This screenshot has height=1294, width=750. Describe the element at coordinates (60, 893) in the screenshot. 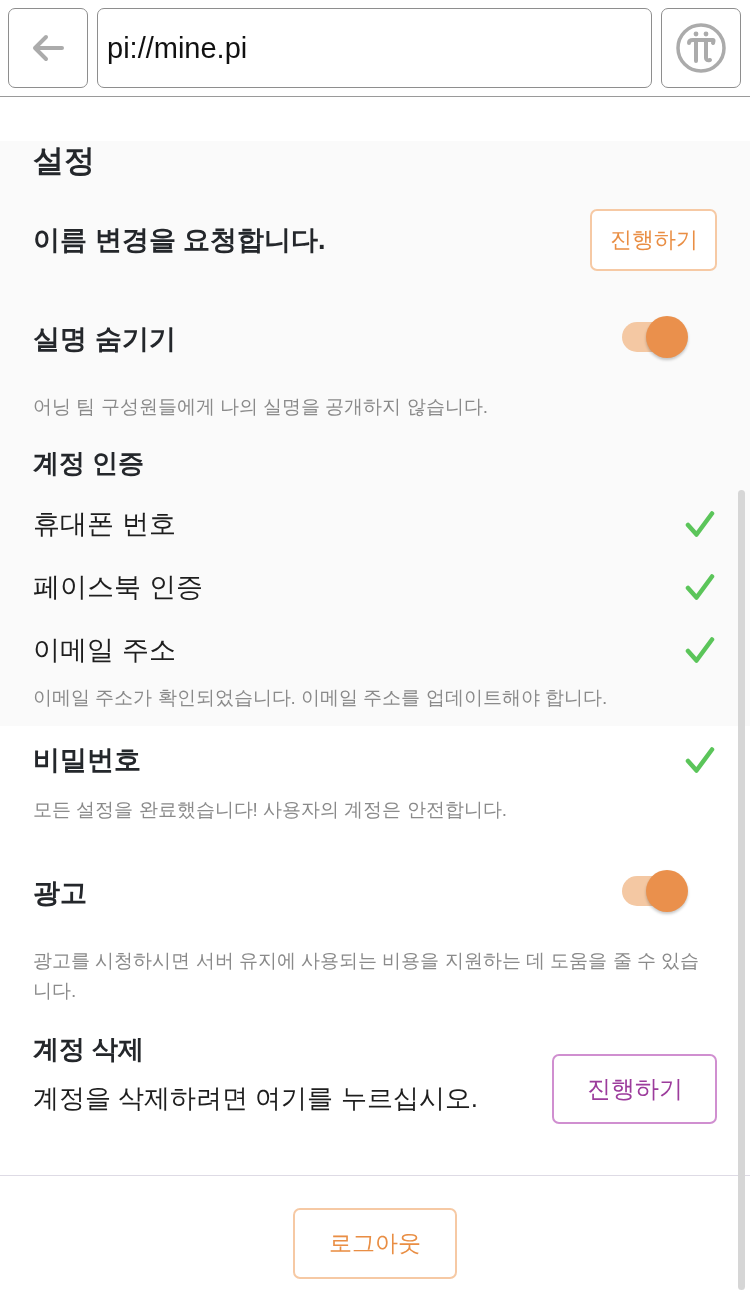

I see `setting-label: 광고` at that location.